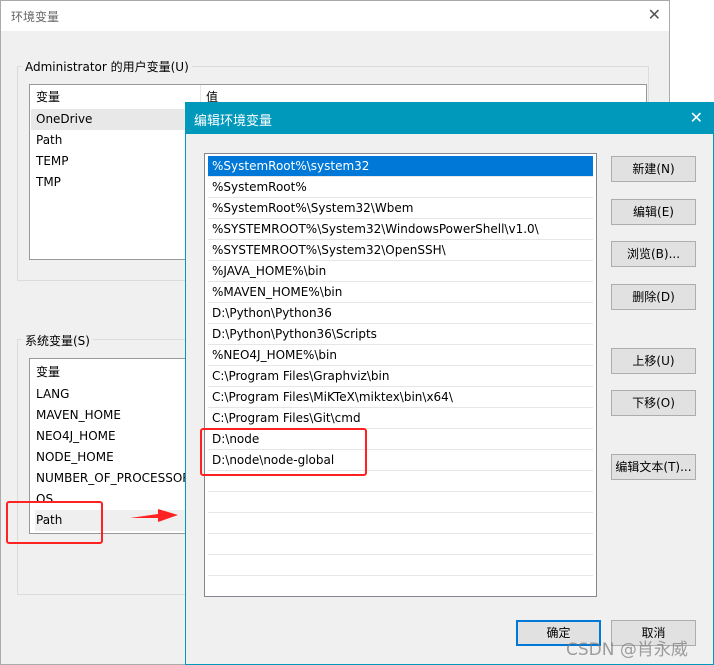  I want to click on edit-button: 编辑(E), so click(653, 212).